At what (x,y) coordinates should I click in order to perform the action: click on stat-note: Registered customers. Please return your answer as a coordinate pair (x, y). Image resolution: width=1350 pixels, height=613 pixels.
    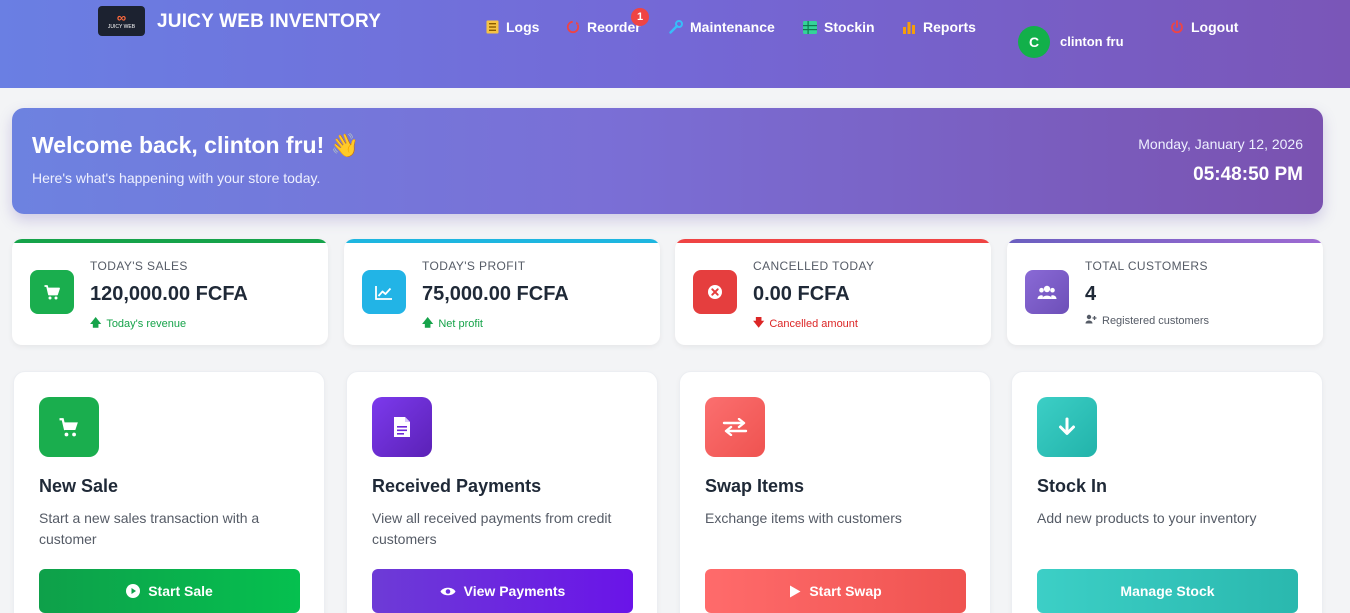
    Looking at the image, I should click on (1147, 320).